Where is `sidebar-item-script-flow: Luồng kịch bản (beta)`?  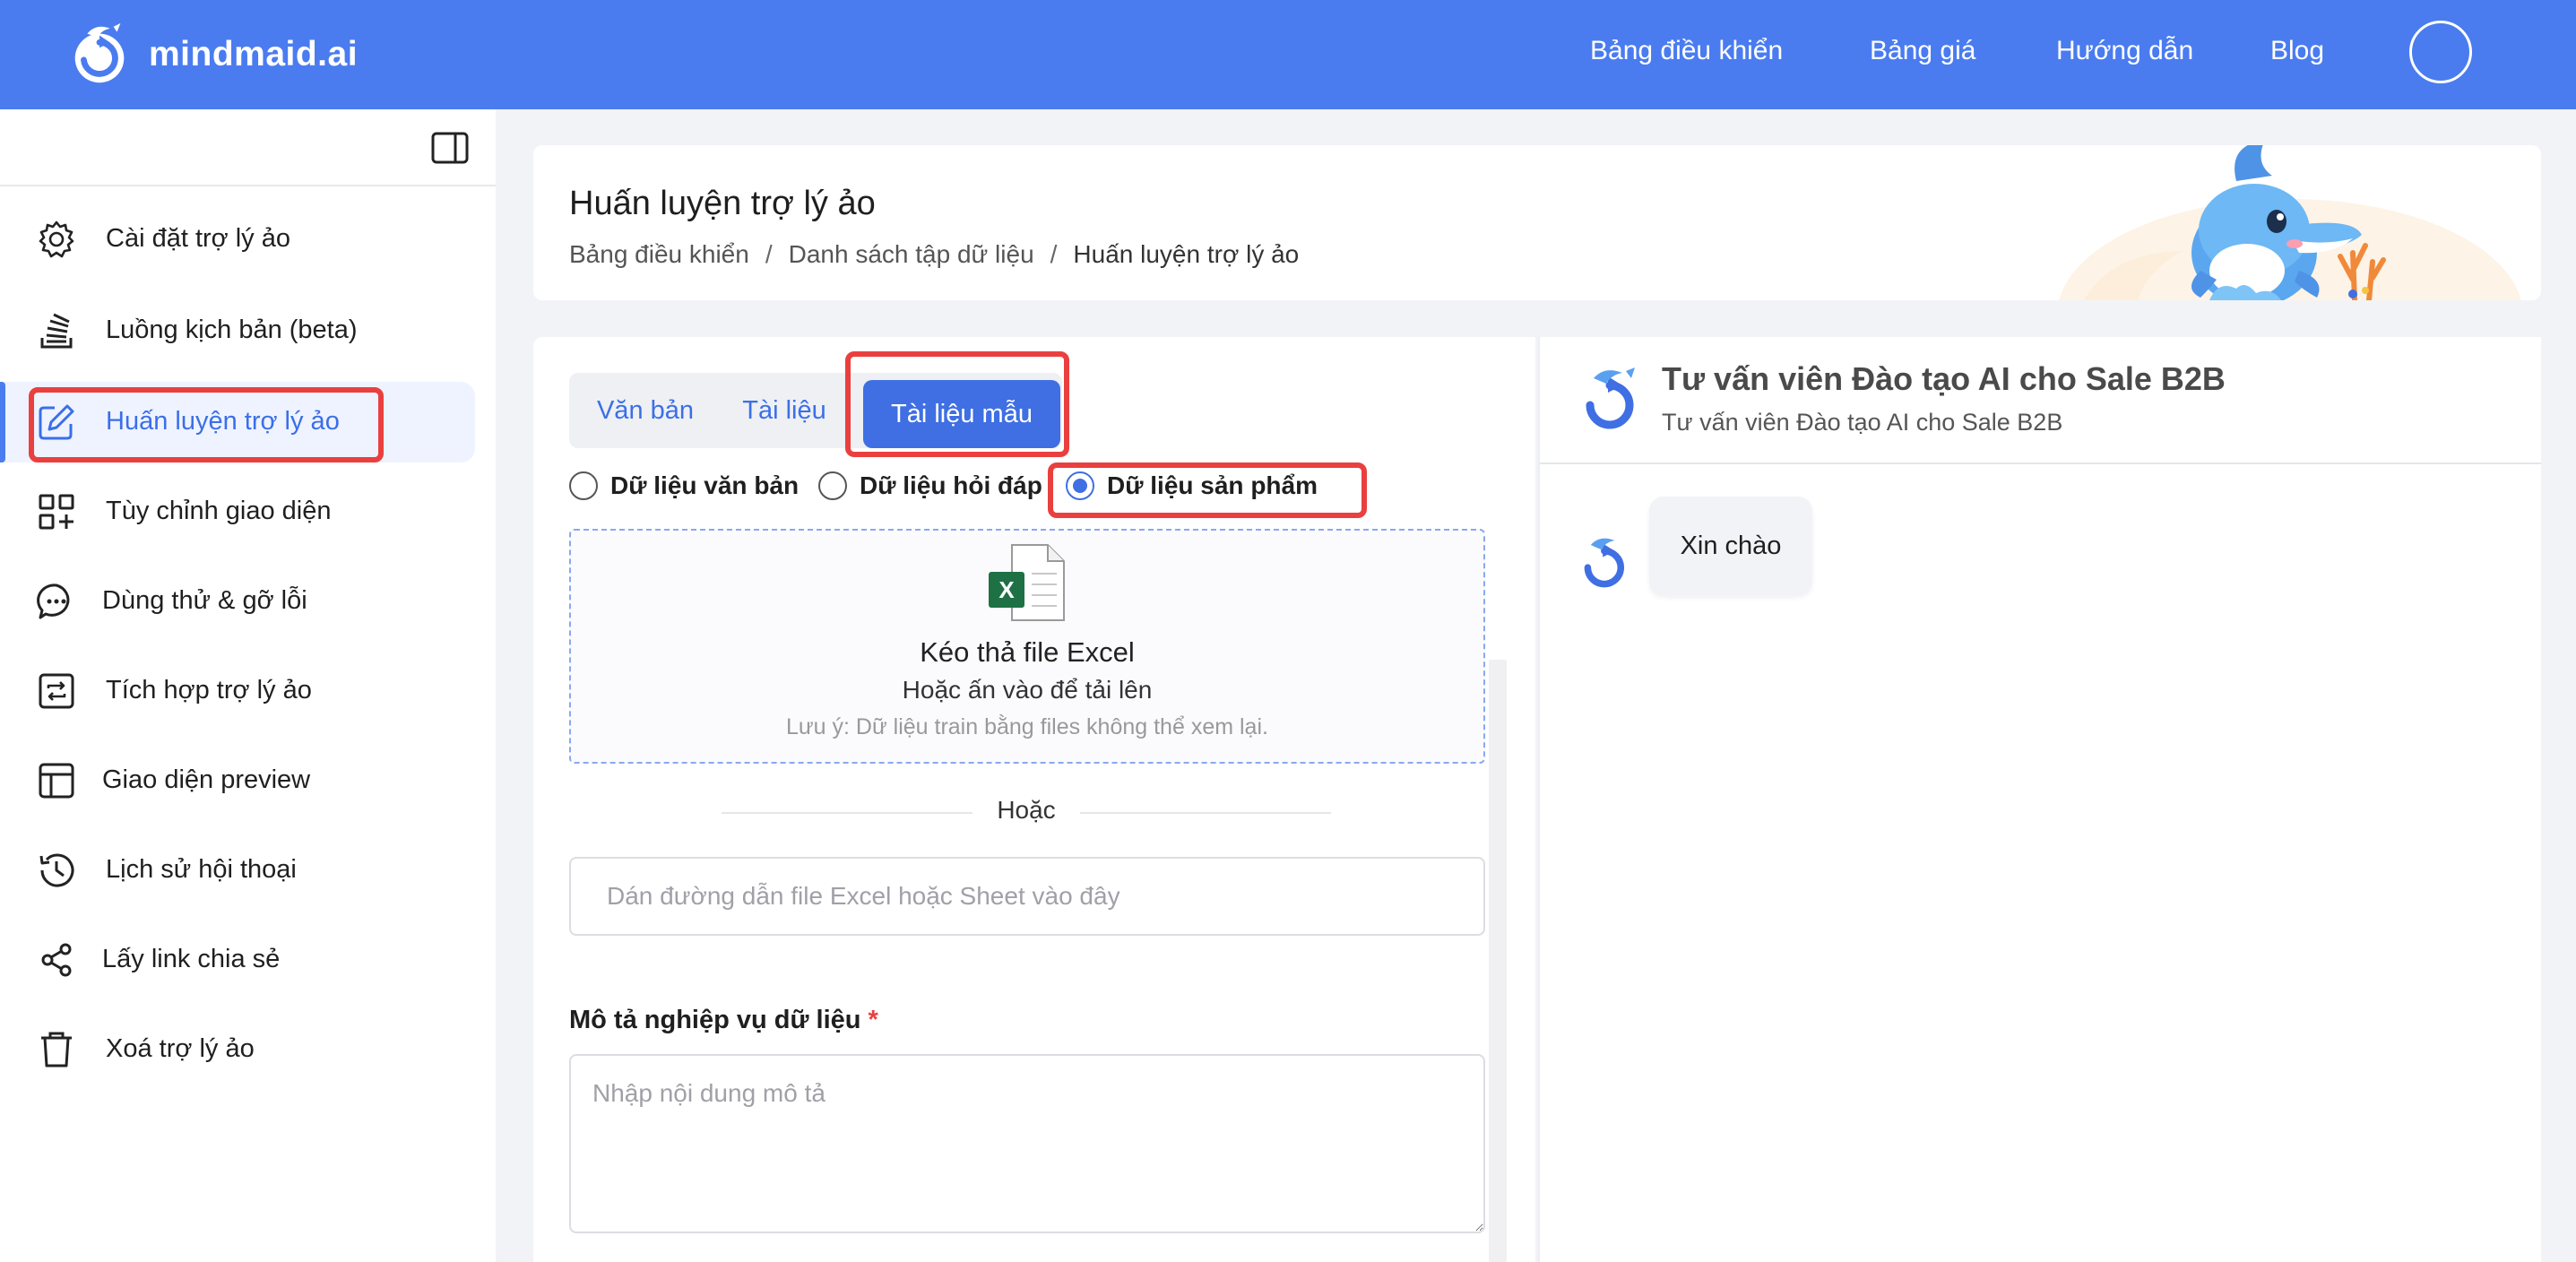 sidebar-item-script-flow: Luồng kịch bản (beta) is located at coordinates (248, 331).